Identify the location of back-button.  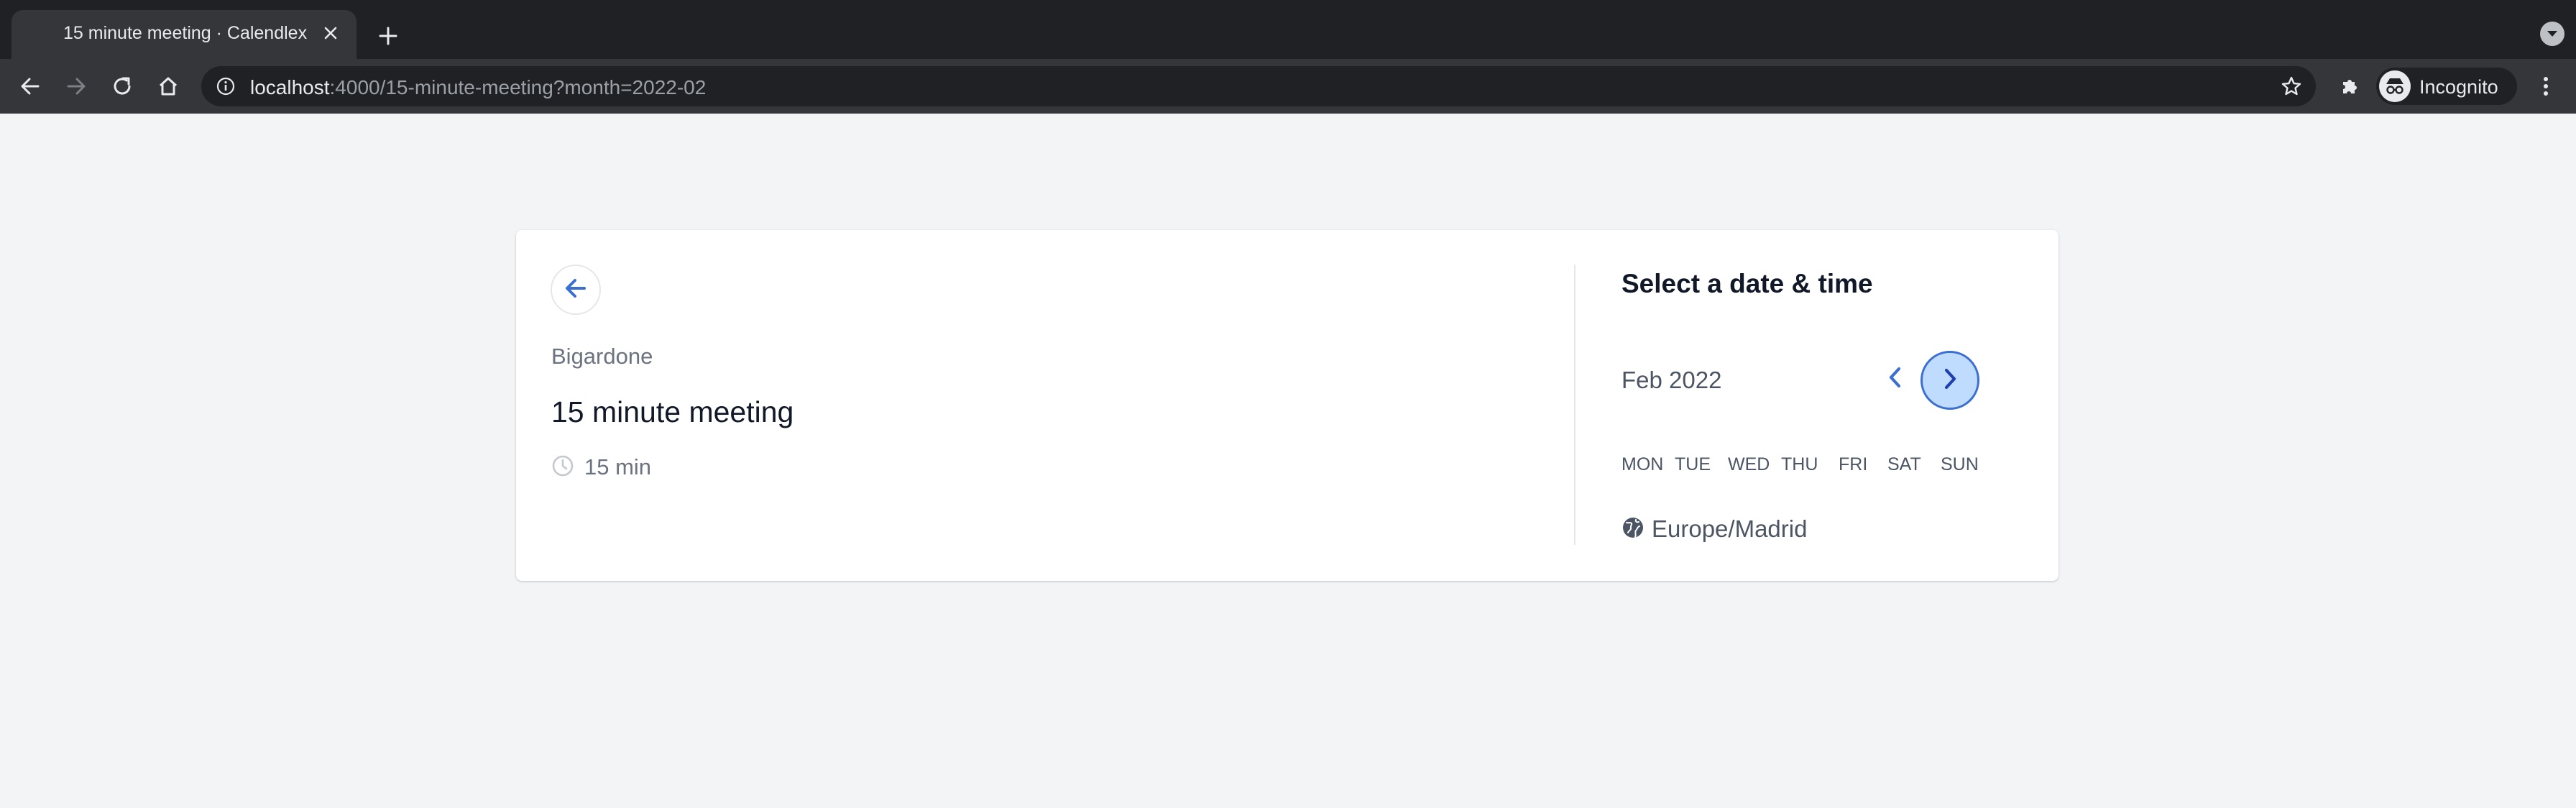
(576, 290).